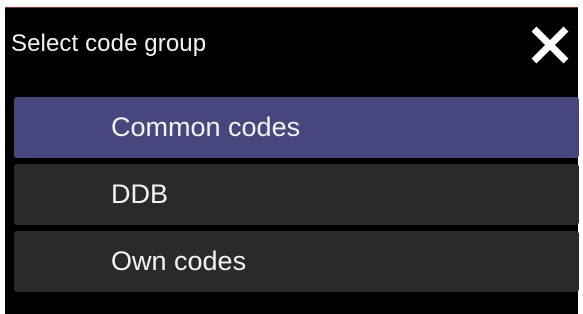 This screenshot has width=583, height=314. I want to click on dialog-title: Select code group, so click(109, 43).